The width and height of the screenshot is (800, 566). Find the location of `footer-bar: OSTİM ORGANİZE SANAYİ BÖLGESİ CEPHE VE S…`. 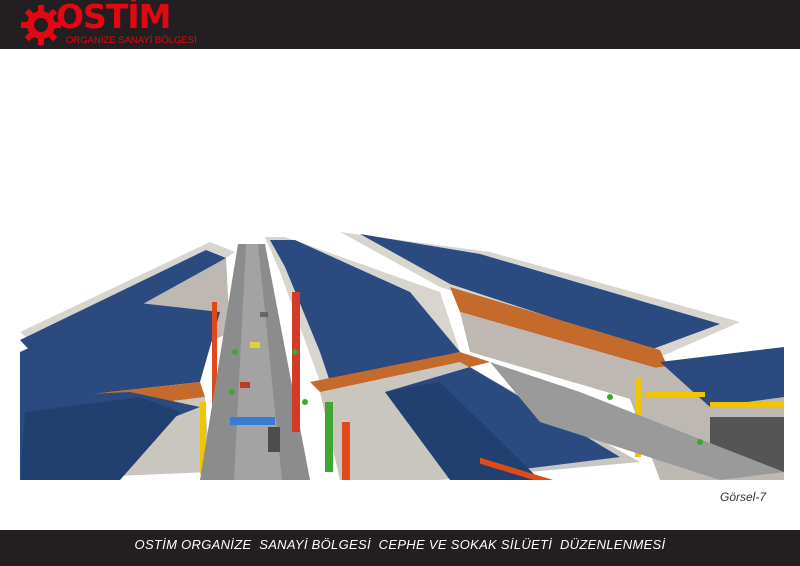

footer-bar: OSTİM ORGANİZE SANAYİ BÖLGESİ CEPHE VE S… is located at coordinates (400, 548).